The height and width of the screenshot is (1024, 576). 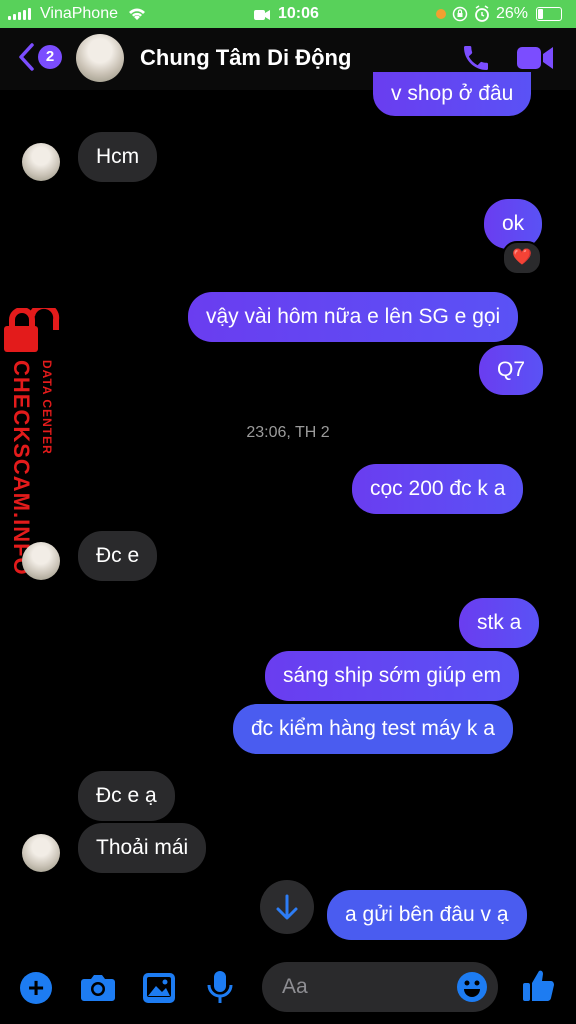 What do you see at coordinates (118, 556) in the screenshot?
I see `incoming-message: Đc e` at bounding box center [118, 556].